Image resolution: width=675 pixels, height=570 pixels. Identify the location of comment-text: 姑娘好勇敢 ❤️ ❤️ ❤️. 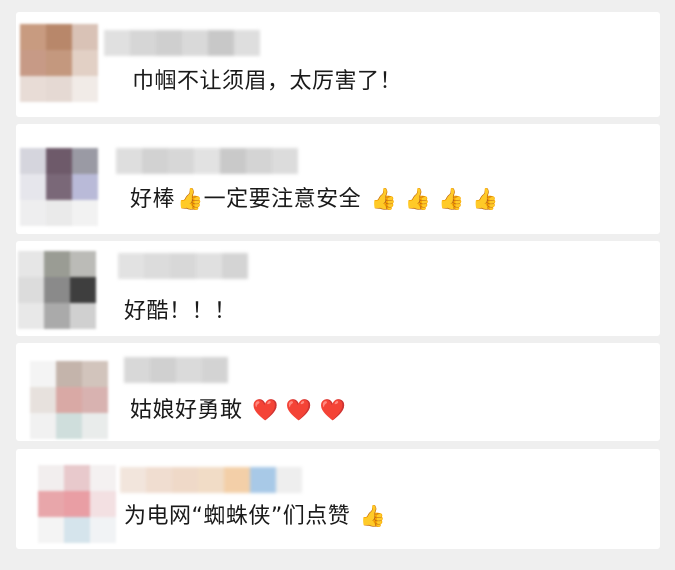
(238, 410).